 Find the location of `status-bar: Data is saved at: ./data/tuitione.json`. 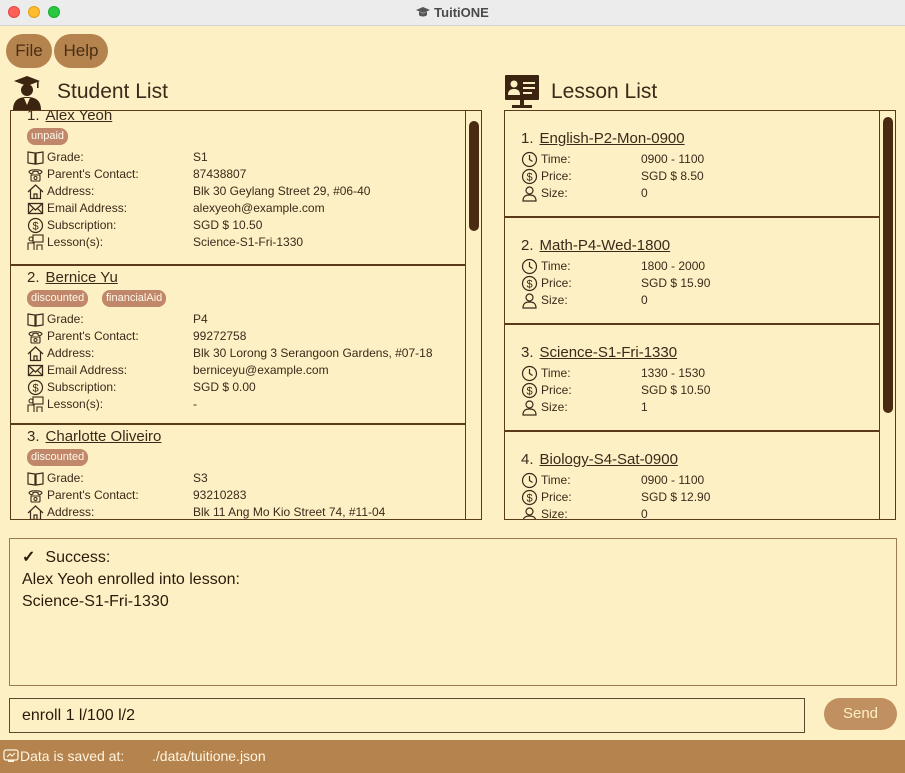

status-bar: Data is saved at: ./data/tuitione.json is located at coordinates (452, 756).